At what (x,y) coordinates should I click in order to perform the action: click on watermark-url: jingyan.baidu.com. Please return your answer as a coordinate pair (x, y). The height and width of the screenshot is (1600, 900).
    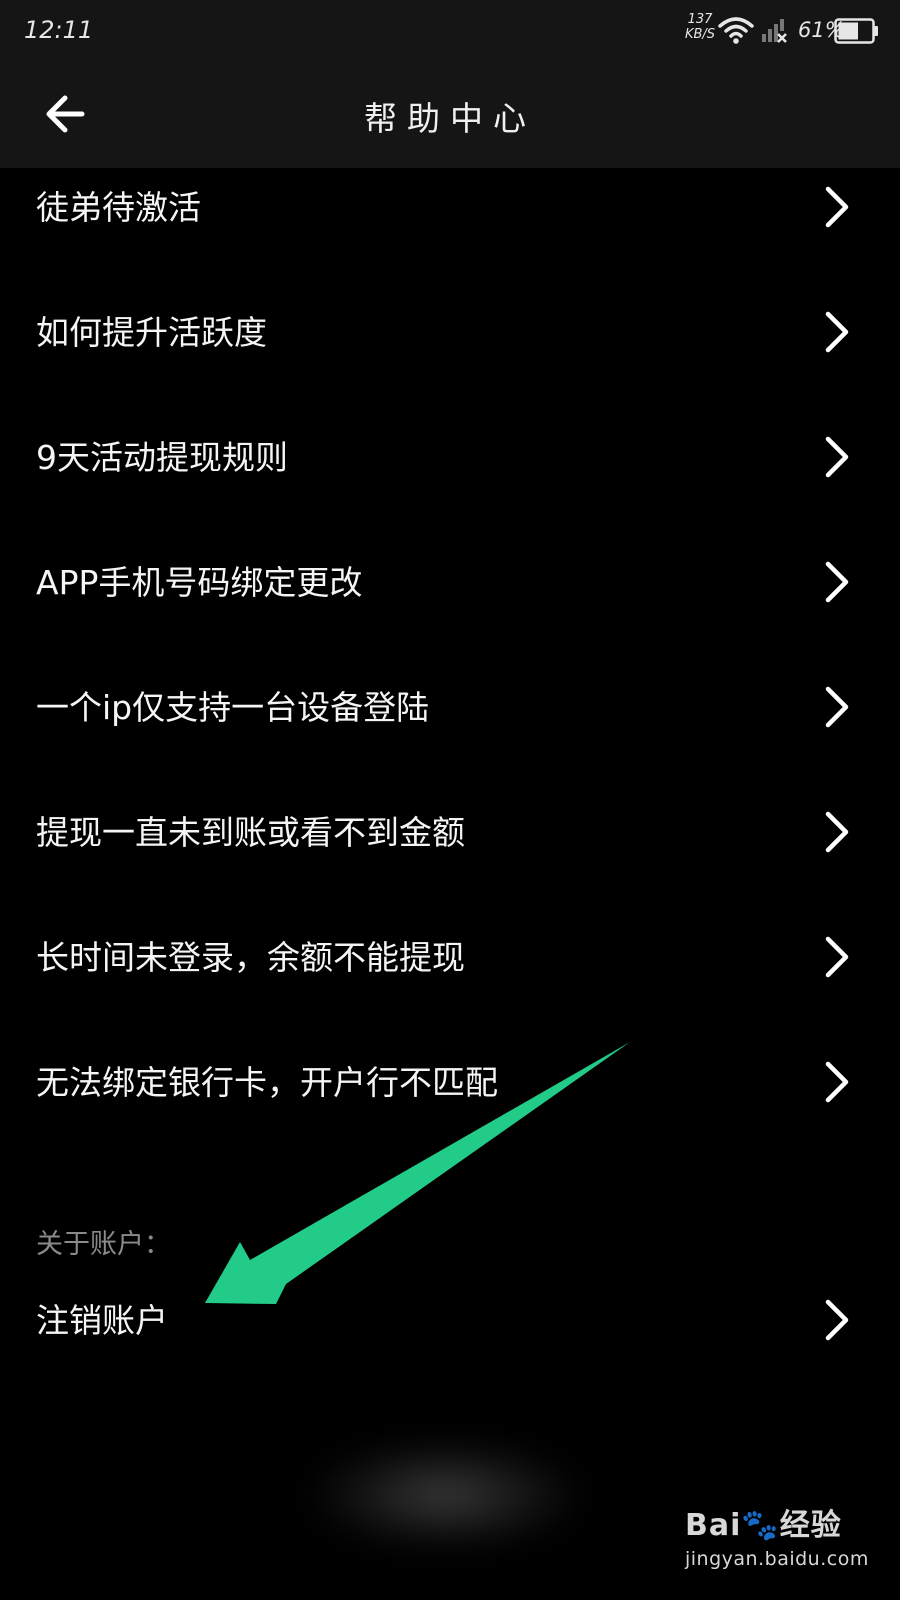
    Looking at the image, I should click on (777, 1559).